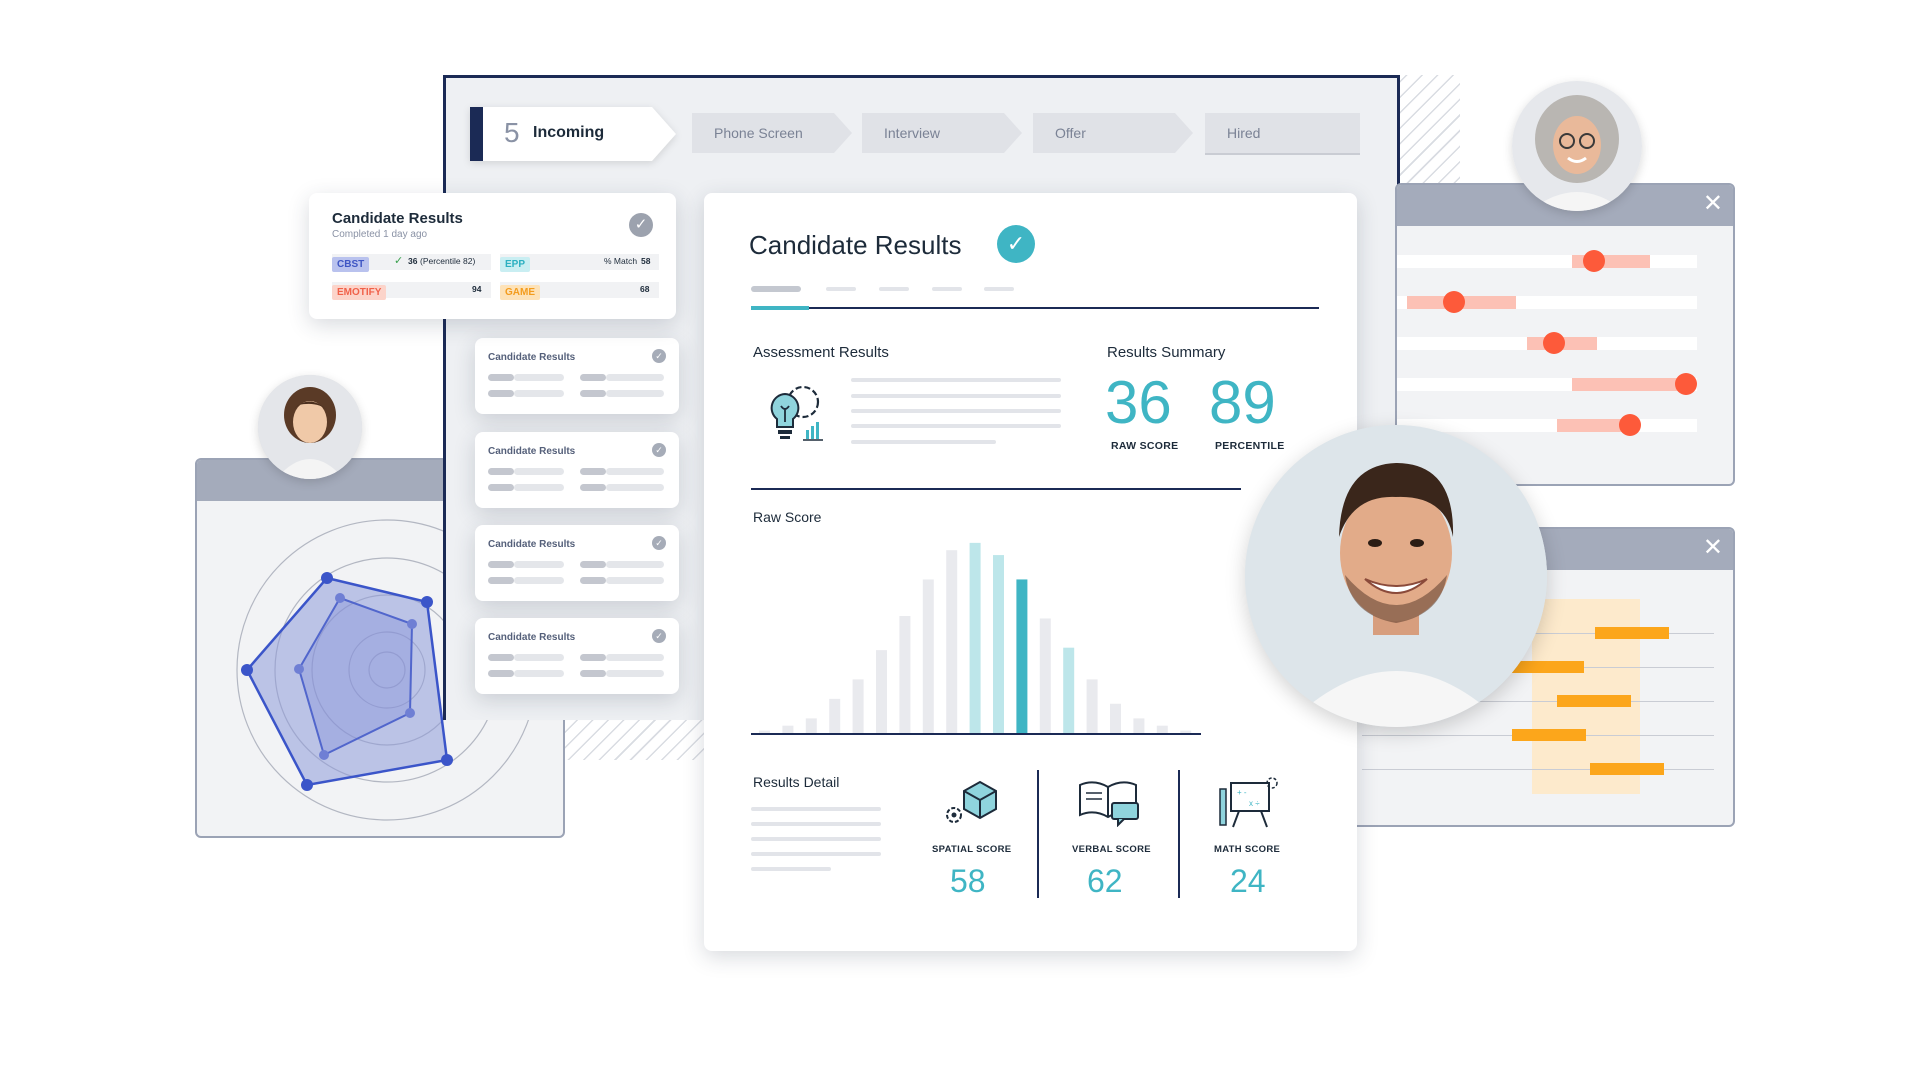 This screenshot has width=1920, height=1080. What do you see at coordinates (1145, 446) in the screenshot?
I see `raw-score-label: RAW SCORE` at bounding box center [1145, 446].